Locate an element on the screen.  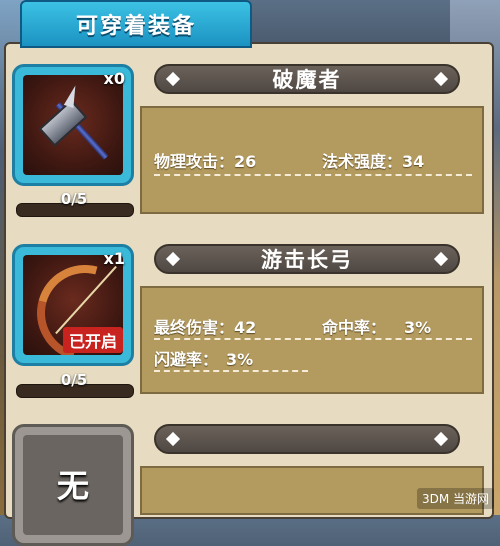
item-name-bar is located at coordinates (307, 439).